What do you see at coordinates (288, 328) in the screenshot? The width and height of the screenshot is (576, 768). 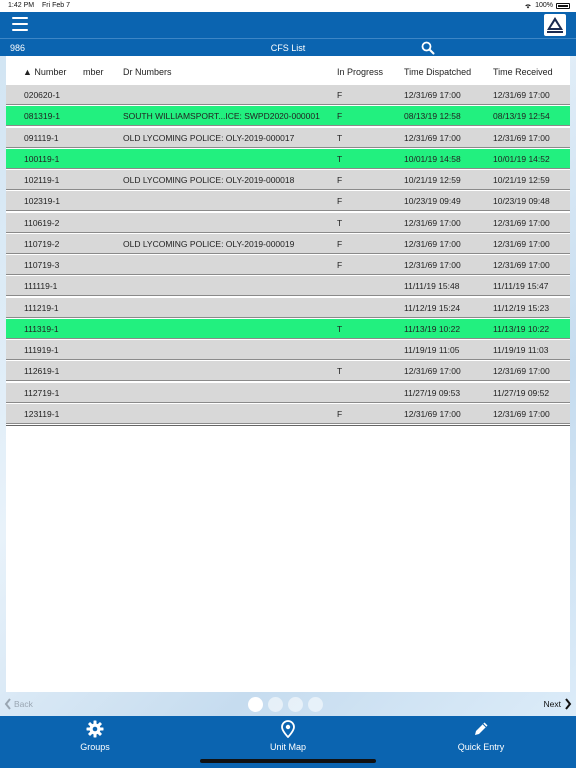 I see `table-row: 111319-1 T 11/13/19 10:22 11/13/19 10:22` at bounding box center [288, 328].